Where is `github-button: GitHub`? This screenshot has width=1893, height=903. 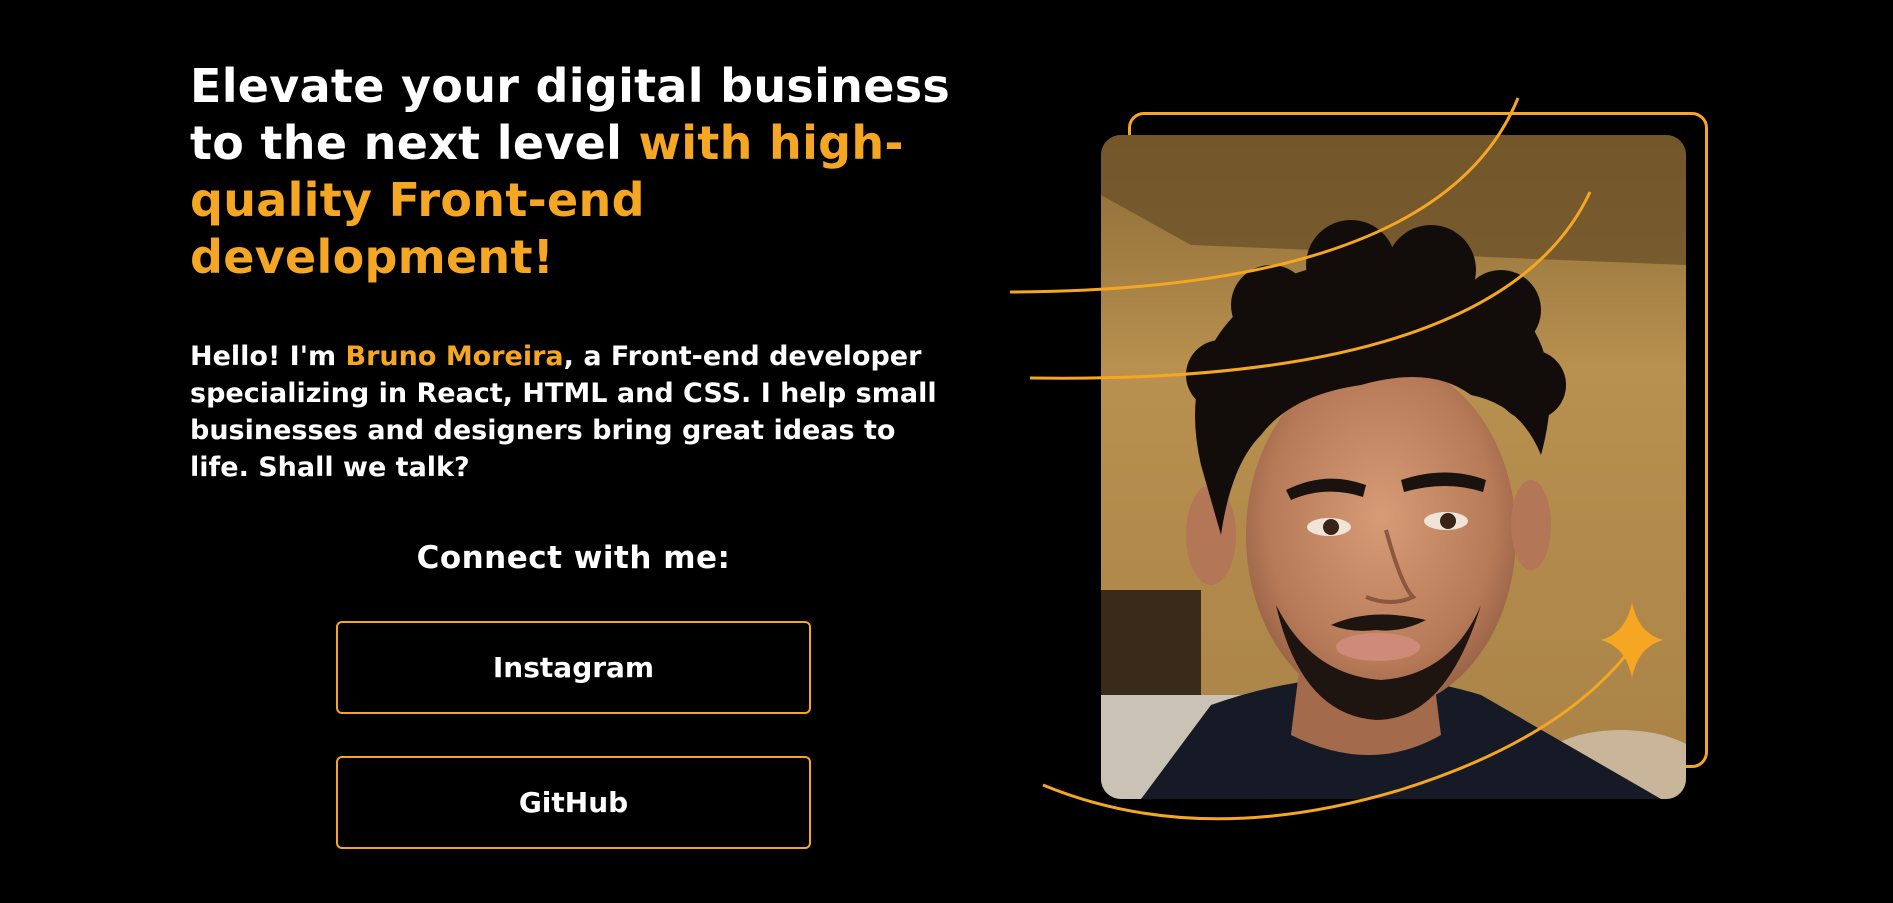 github-button: GitHub is located at coordinates (573, 802).